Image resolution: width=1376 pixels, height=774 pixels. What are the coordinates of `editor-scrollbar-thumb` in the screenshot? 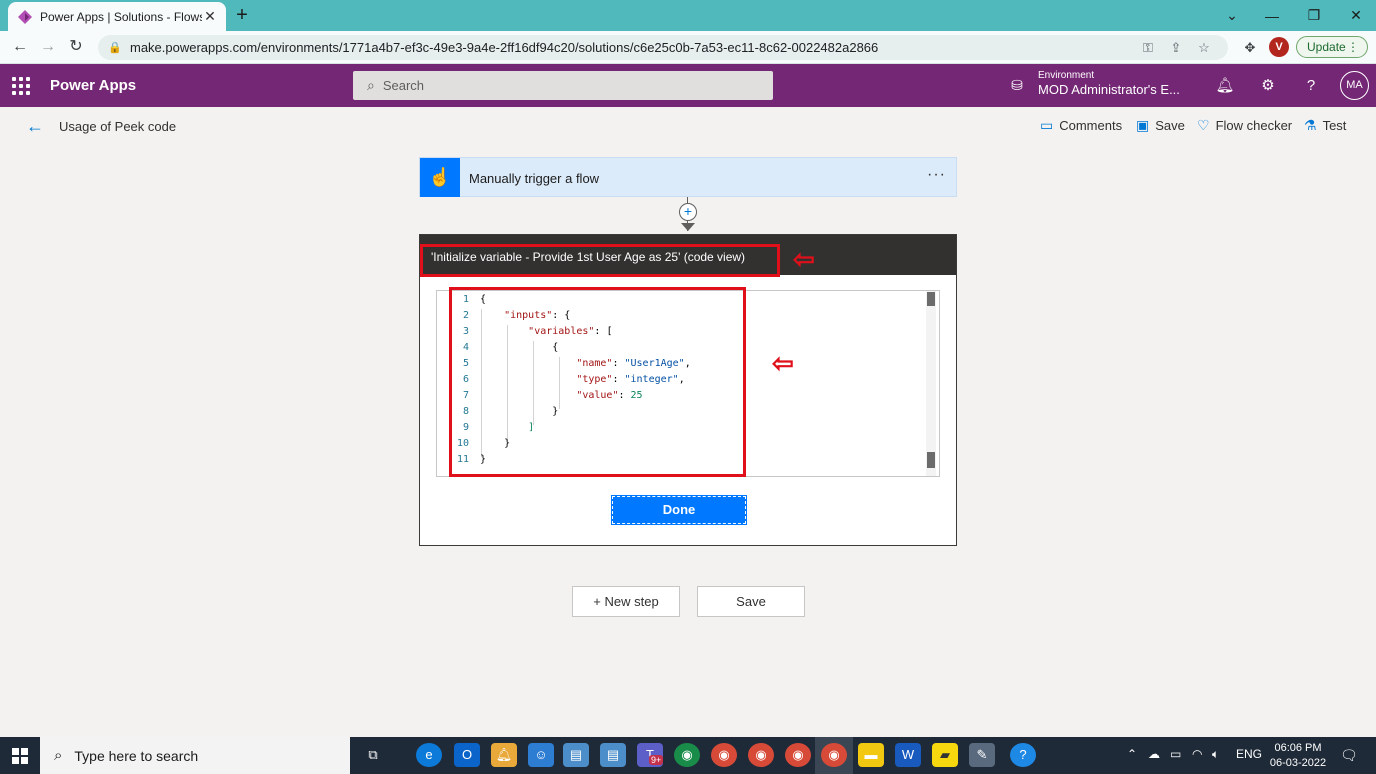 It's located at (931, 299).